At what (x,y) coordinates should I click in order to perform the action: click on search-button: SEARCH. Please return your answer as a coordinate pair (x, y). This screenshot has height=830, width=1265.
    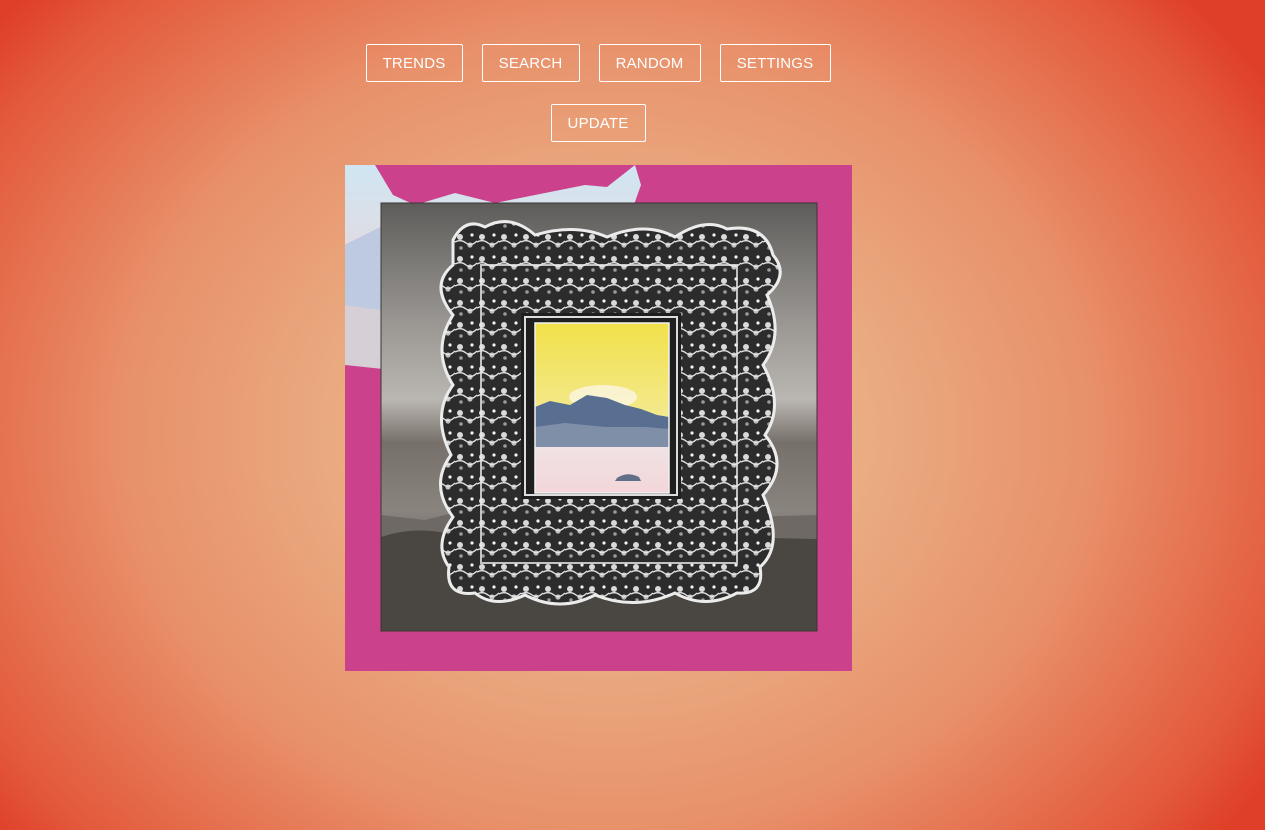
    Looking at the image, I should click on (530, 63).